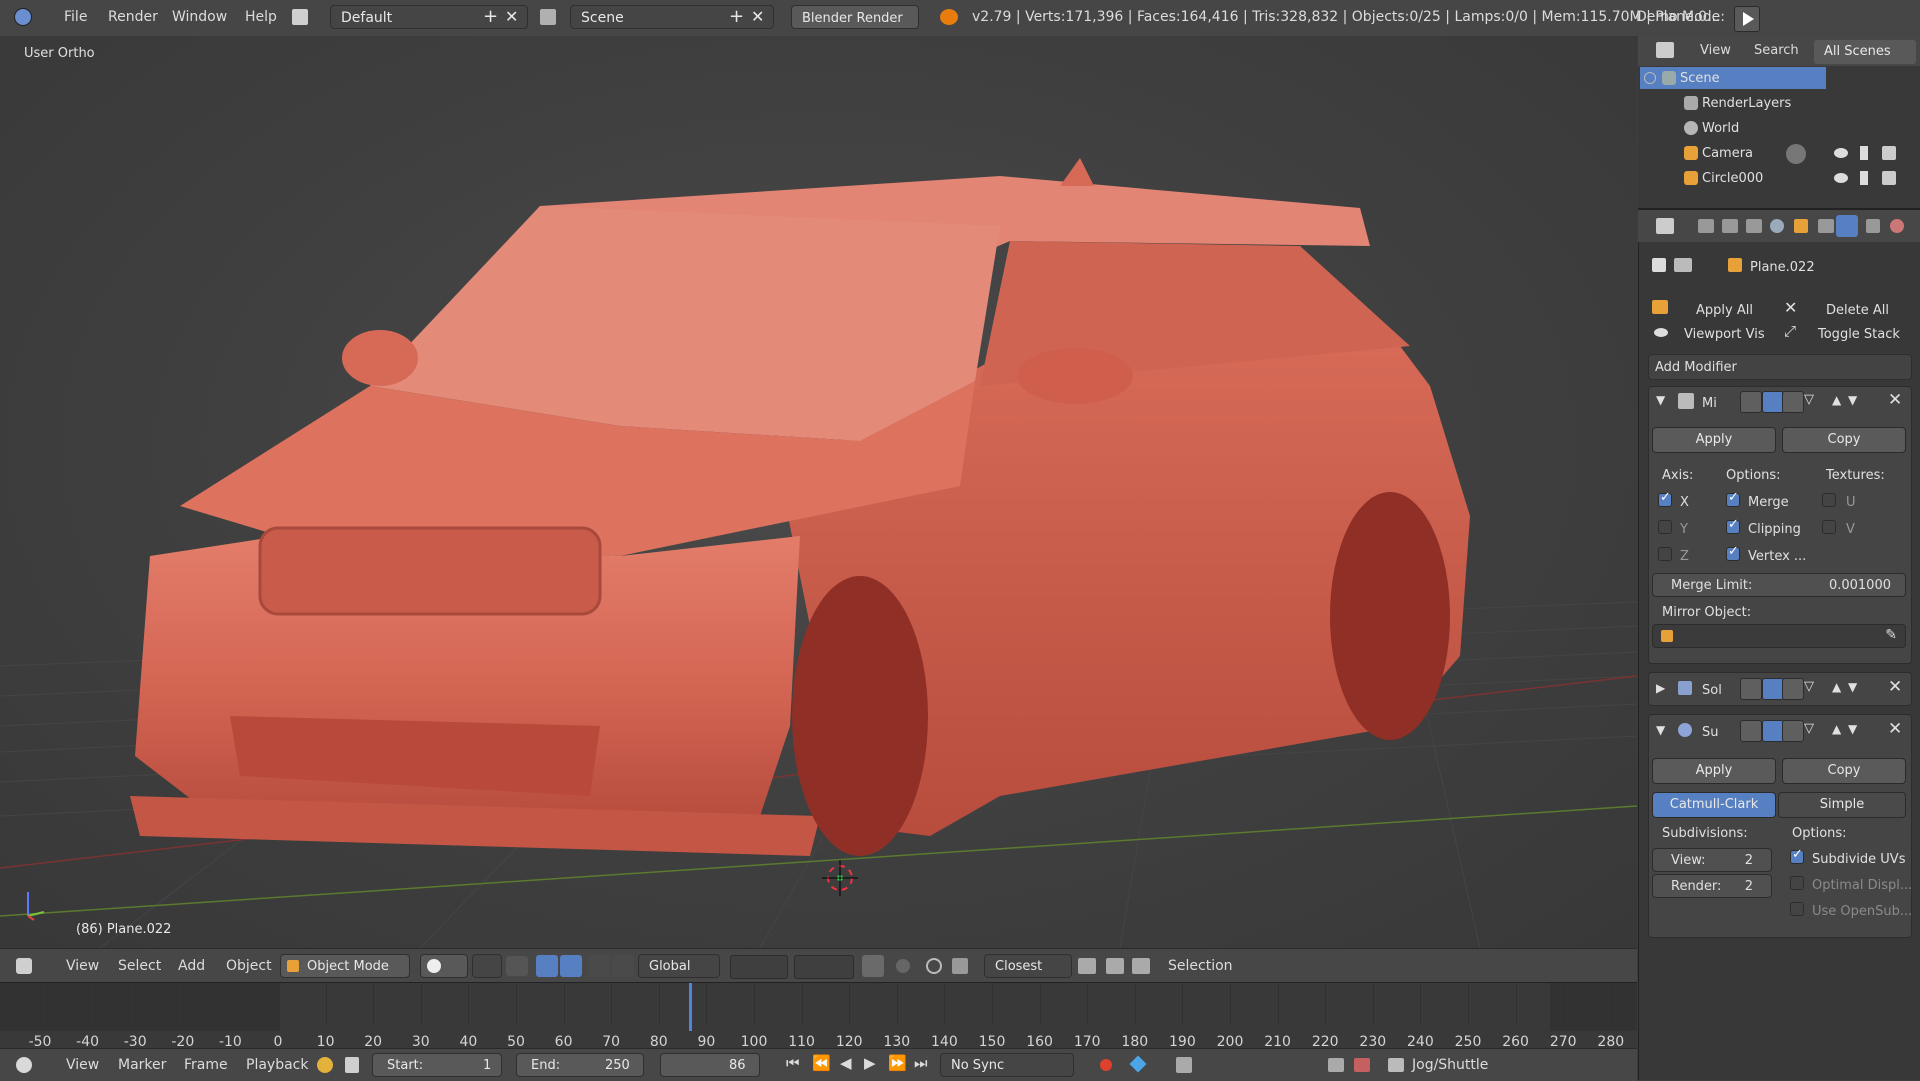  I want to click on add-scene-icon: +, so click(736, 16).